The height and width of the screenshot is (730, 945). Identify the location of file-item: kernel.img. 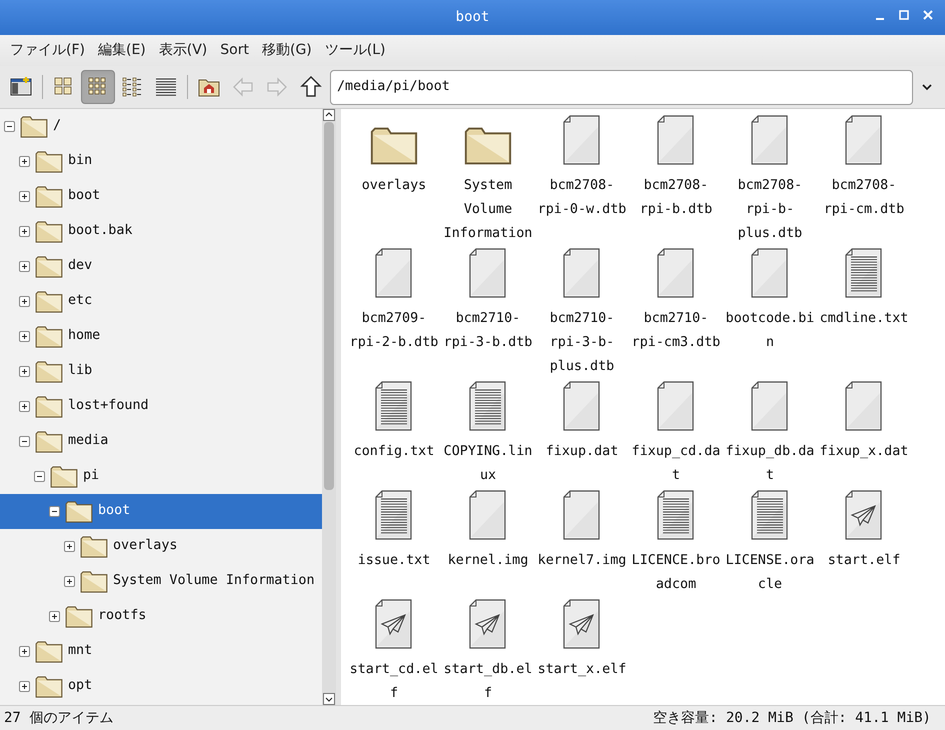
(488, 544).